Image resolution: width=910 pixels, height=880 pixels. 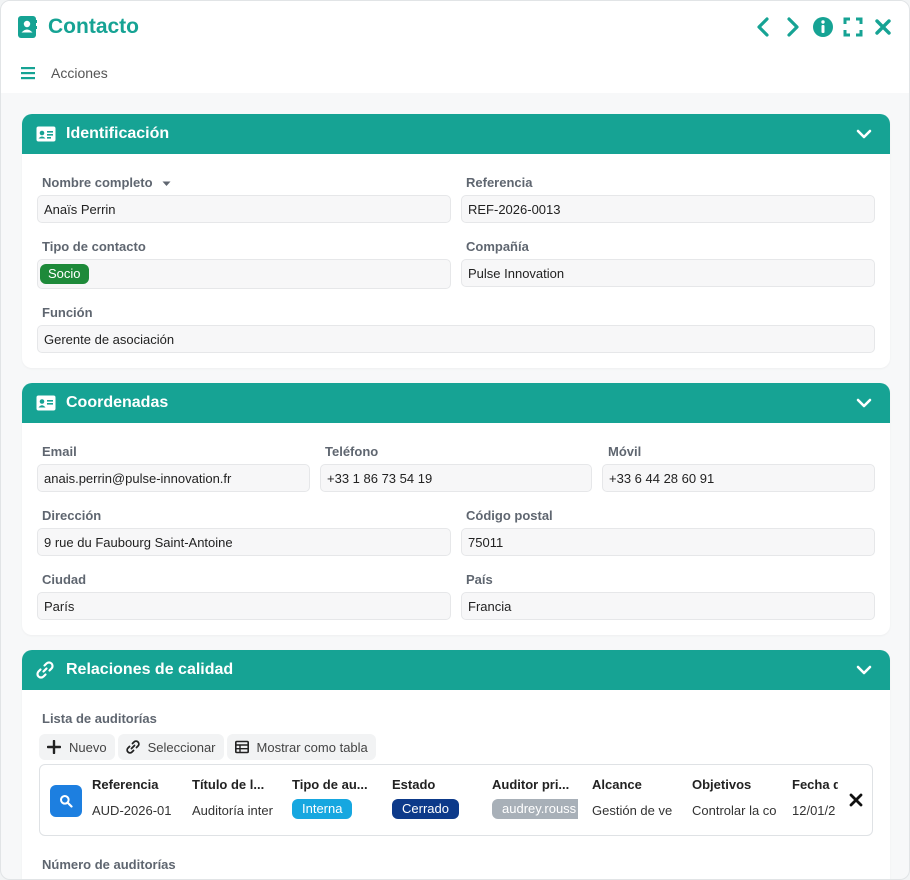 I want to click on table-cell-auditor: audrey.rouss, so click(x=535, y=809).